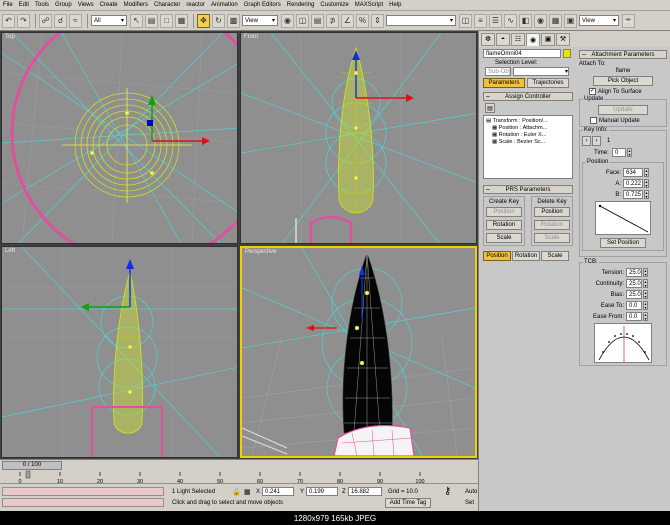 The width and height of the screenshot is (670, 525). What do you see at coordinates (119, 138) in the screenshot?
I see `viewport-top: Top` at bounding box center [119, 138].